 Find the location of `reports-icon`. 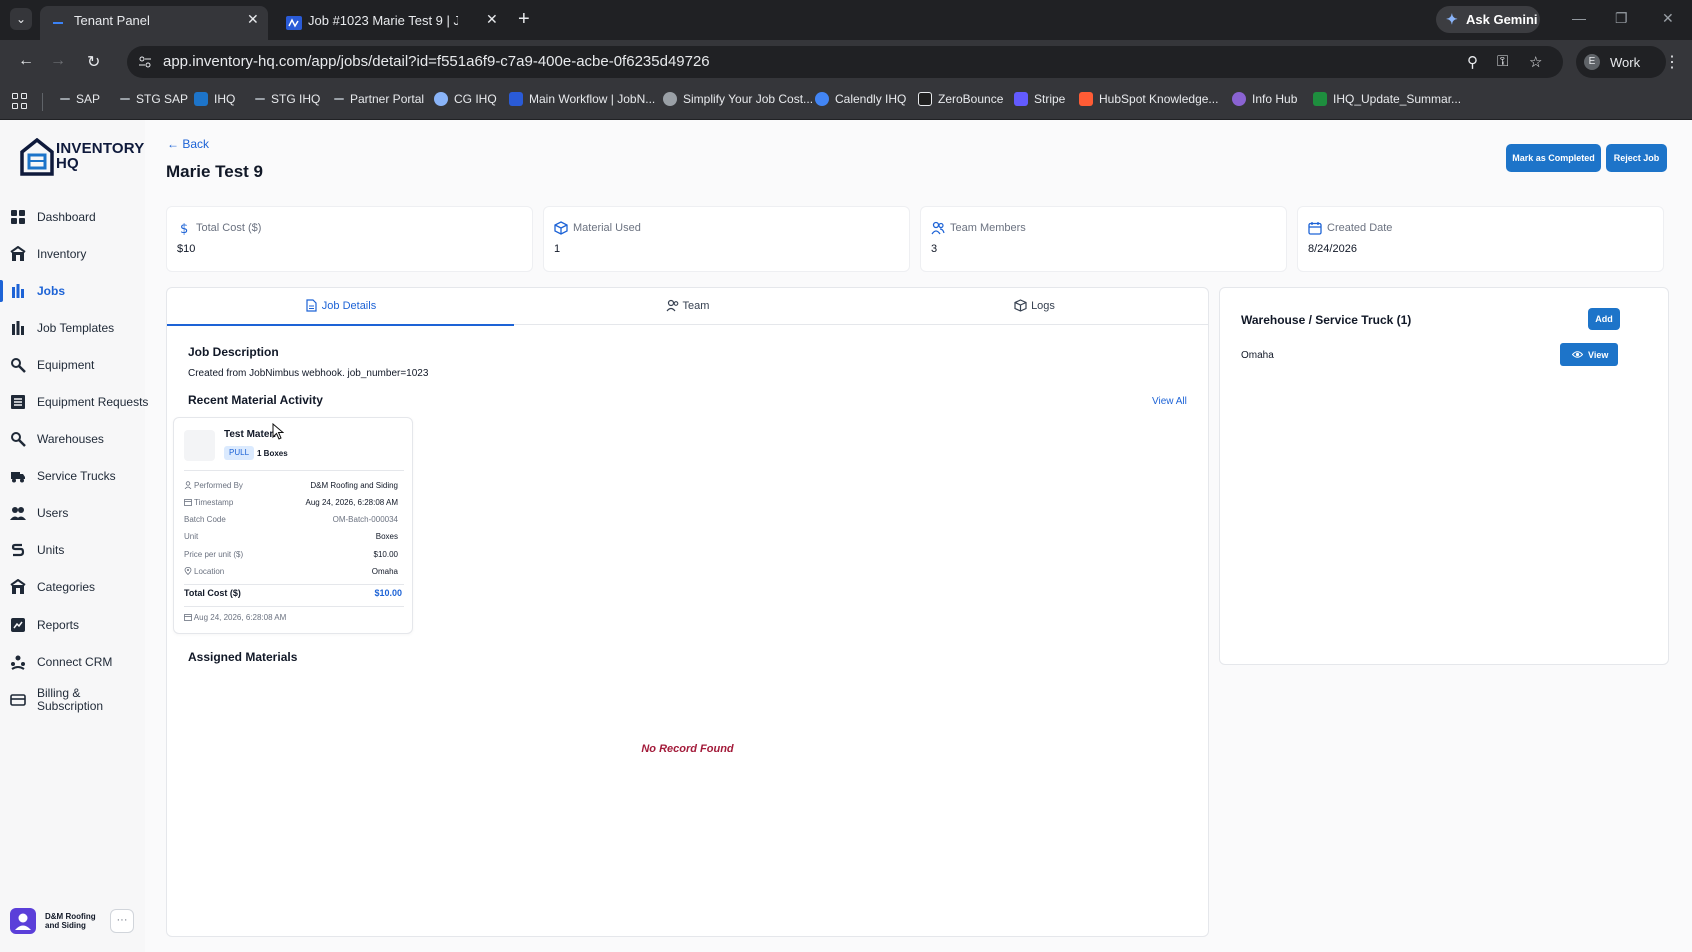

reports-icon is located at coordinates (18, 625).